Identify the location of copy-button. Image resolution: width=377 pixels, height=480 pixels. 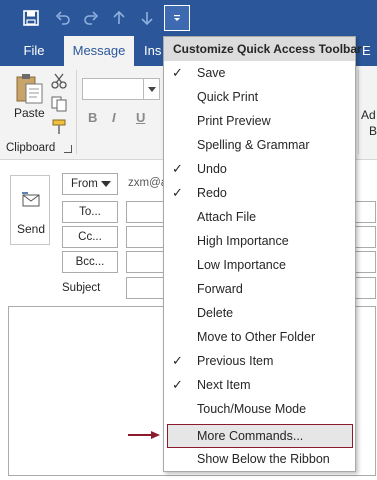
(59, 104).